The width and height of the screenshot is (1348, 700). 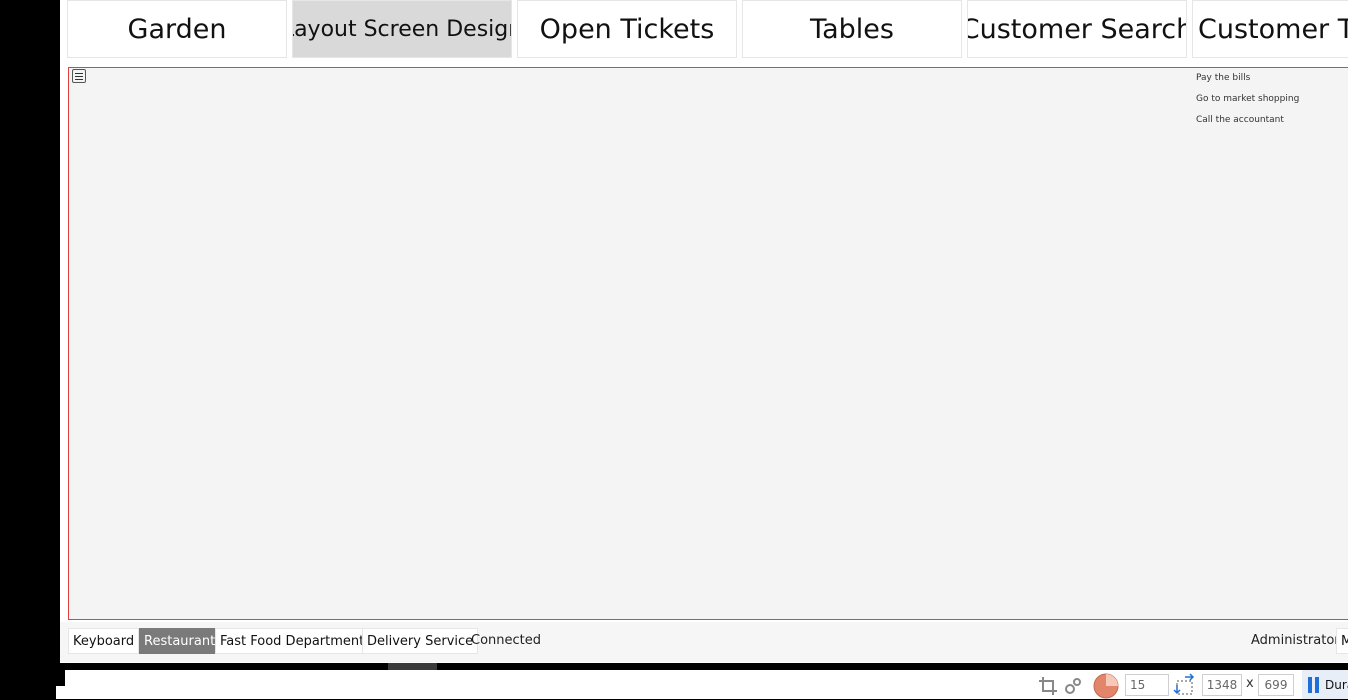 I want to click on crop-icon, so click(x=1048, y=686).